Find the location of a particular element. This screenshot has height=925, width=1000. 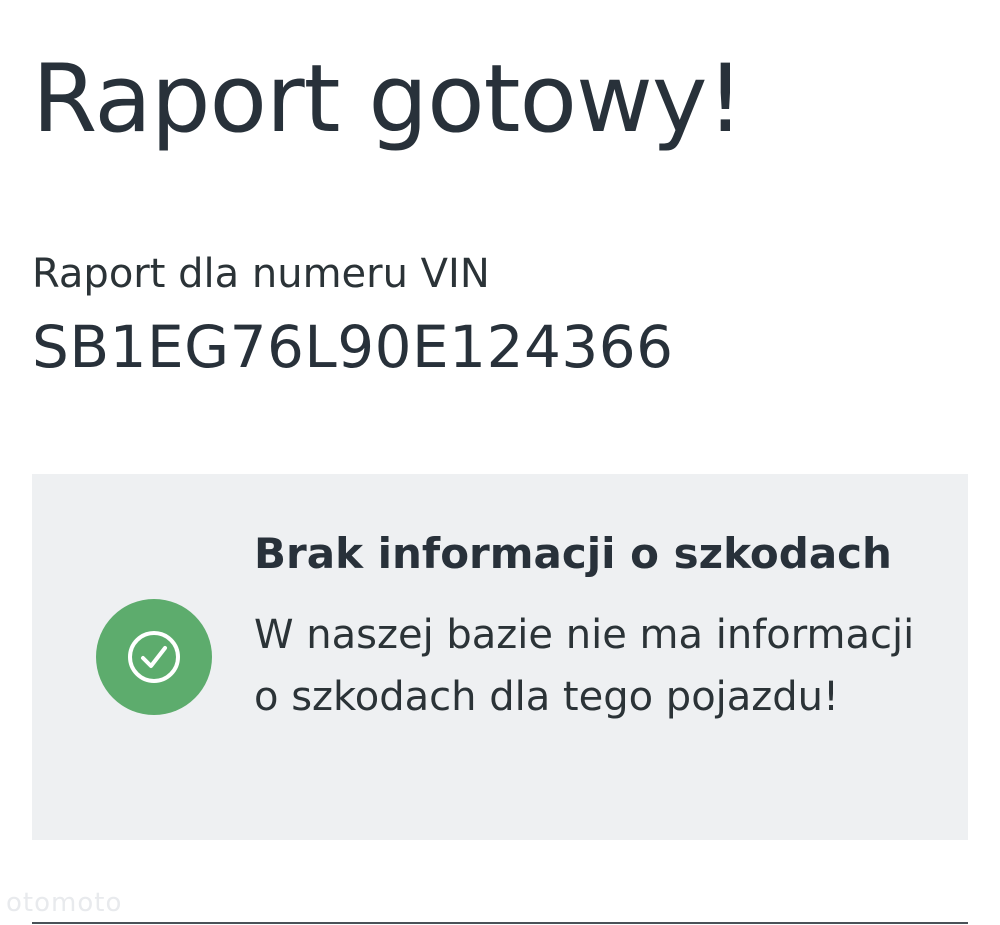

damage-status-heading: Brak informacji o szkodach is located at coordinates (573, 553).